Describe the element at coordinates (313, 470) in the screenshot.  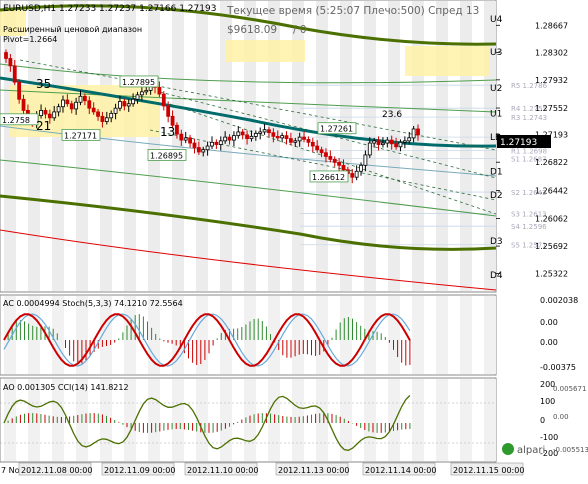
I see `time-label: 2012.11.13 00:00` at that location.